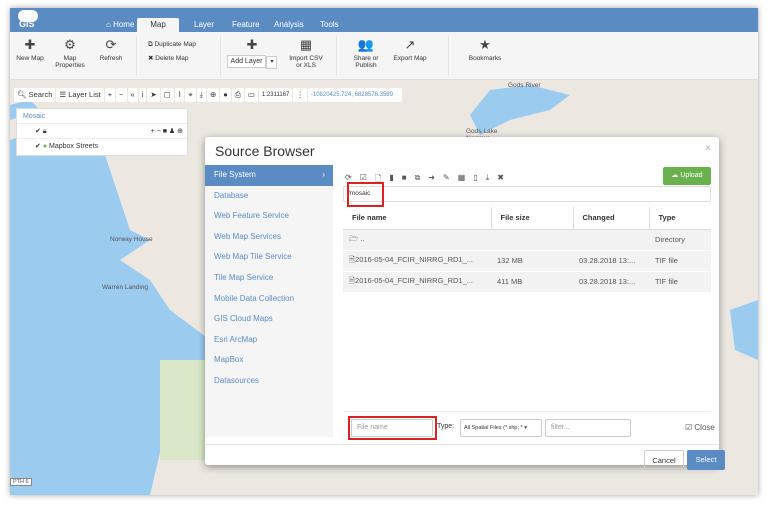 The width and height of the screenshot is (768, 508). Describe the element at coordinates (167, 131) in the screenshot. I see `layer-actions: + − ■ ♟ ⊕` at that location.